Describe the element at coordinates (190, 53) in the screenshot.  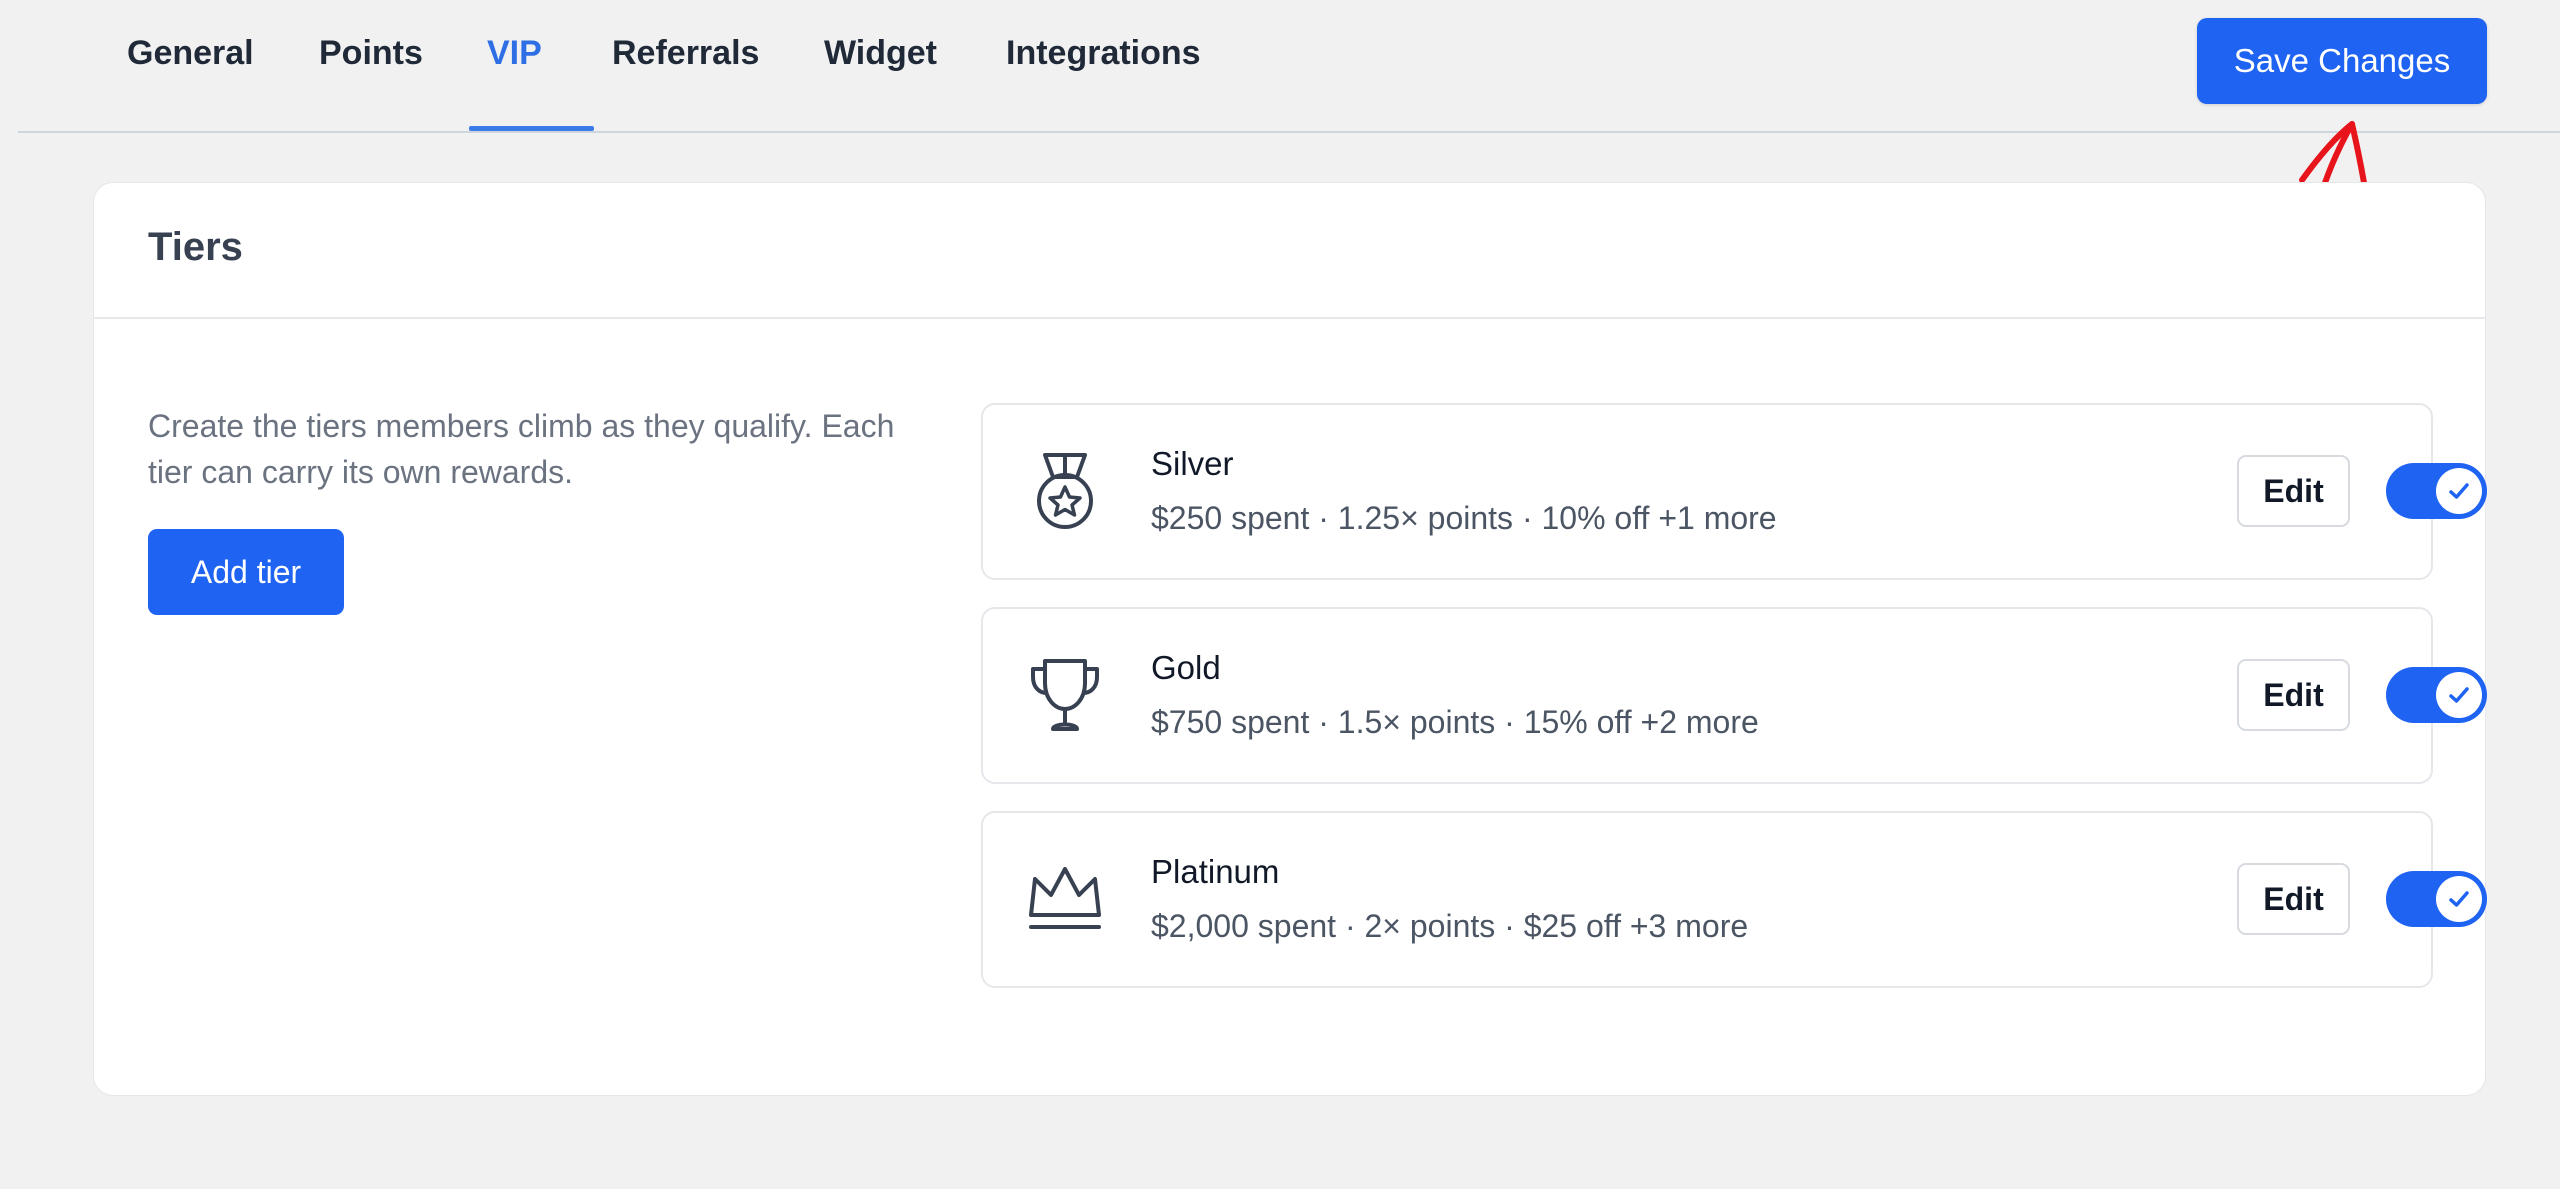
I see `tab-general: General` at that location.